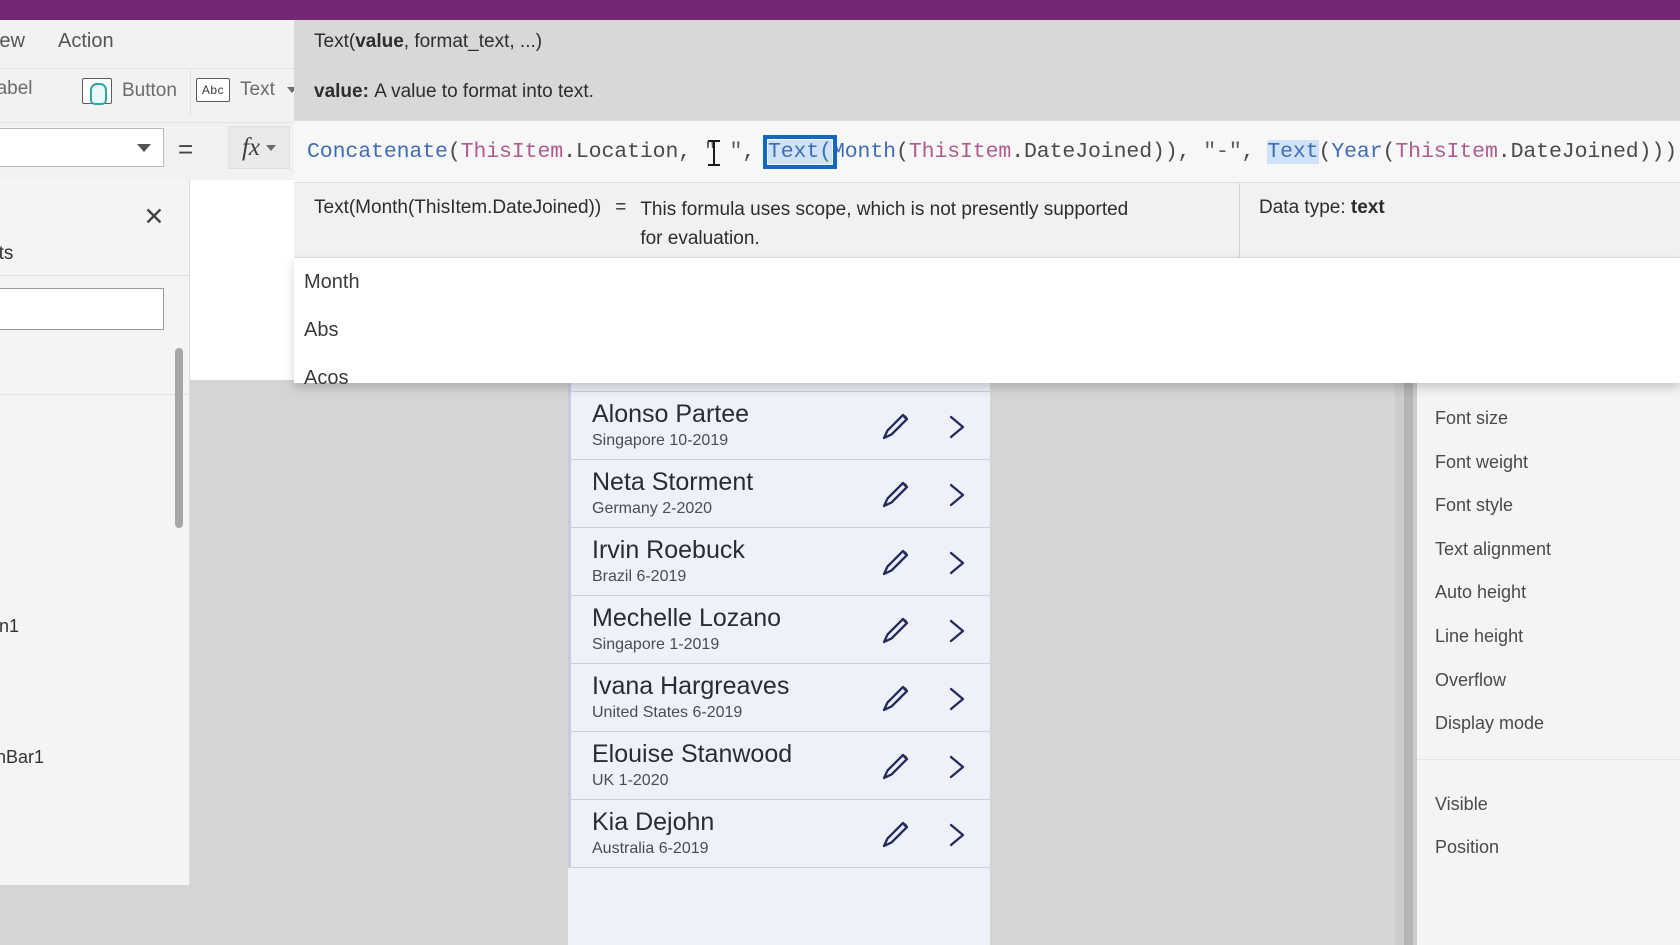  I want to click on ribbon-item-label: Label, so click(16, 89).